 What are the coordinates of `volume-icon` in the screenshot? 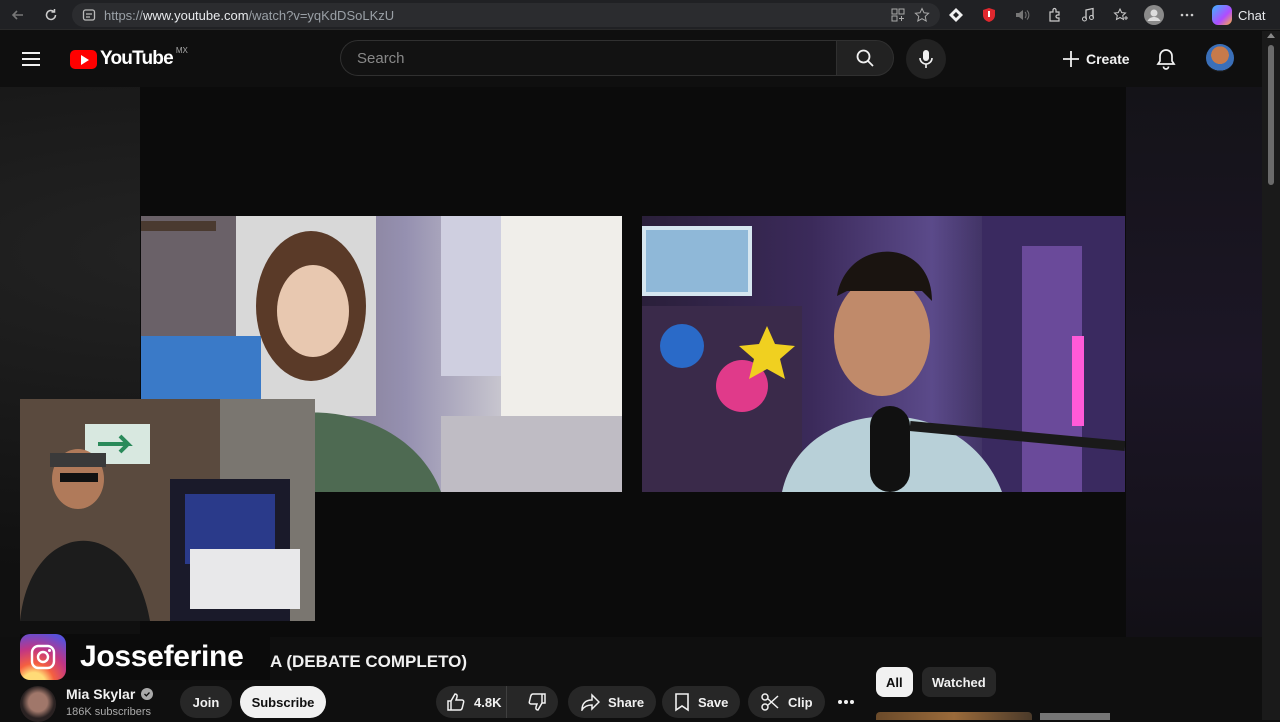 It's located at (1022, 15).